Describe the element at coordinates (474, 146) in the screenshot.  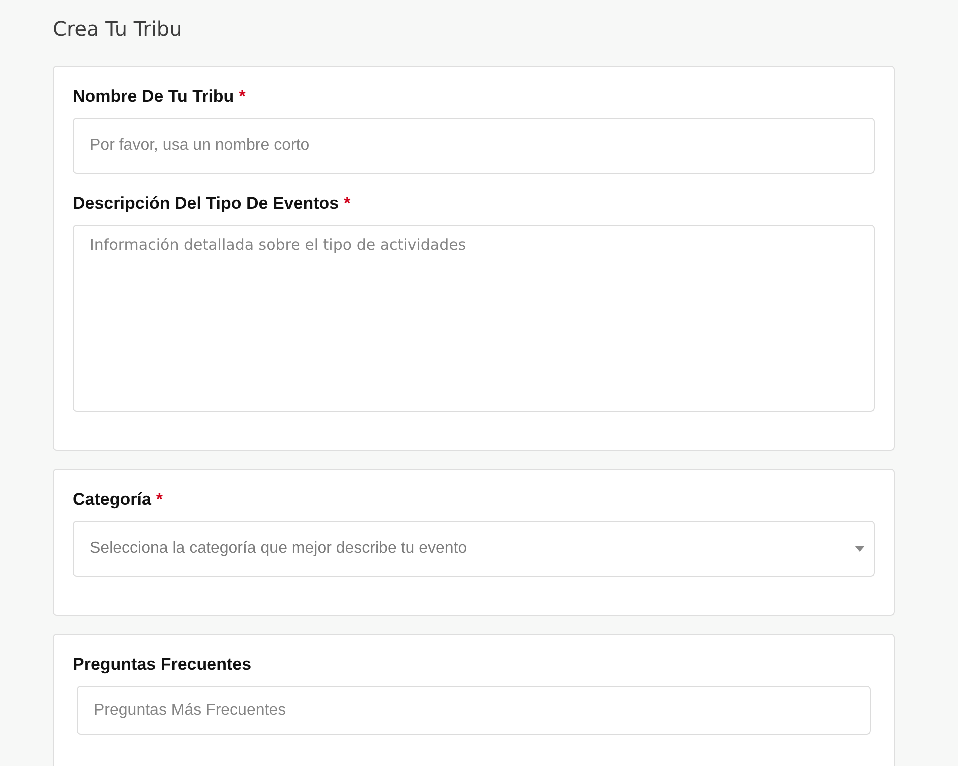
I see `input-field: Por favor, usa un nombre corto` at that location.